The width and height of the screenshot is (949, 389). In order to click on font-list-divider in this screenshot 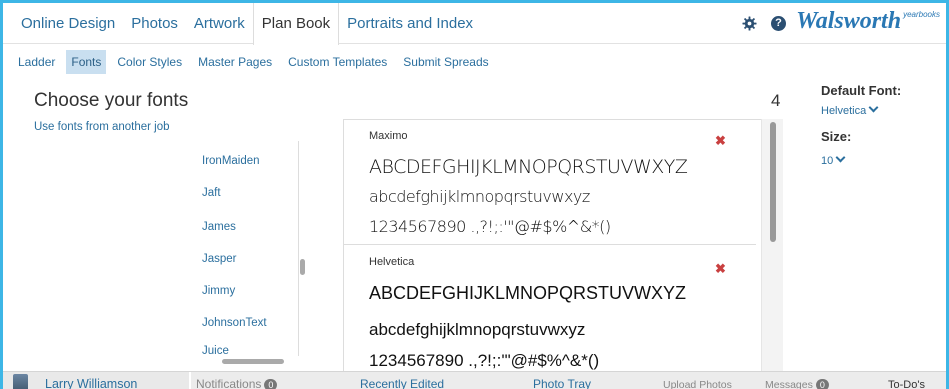, I will do `click(298, 248)`.